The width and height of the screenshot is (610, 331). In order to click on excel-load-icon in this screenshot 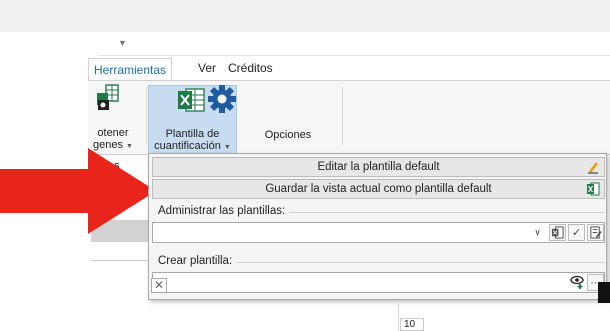, I will do `click(557, 232)`.